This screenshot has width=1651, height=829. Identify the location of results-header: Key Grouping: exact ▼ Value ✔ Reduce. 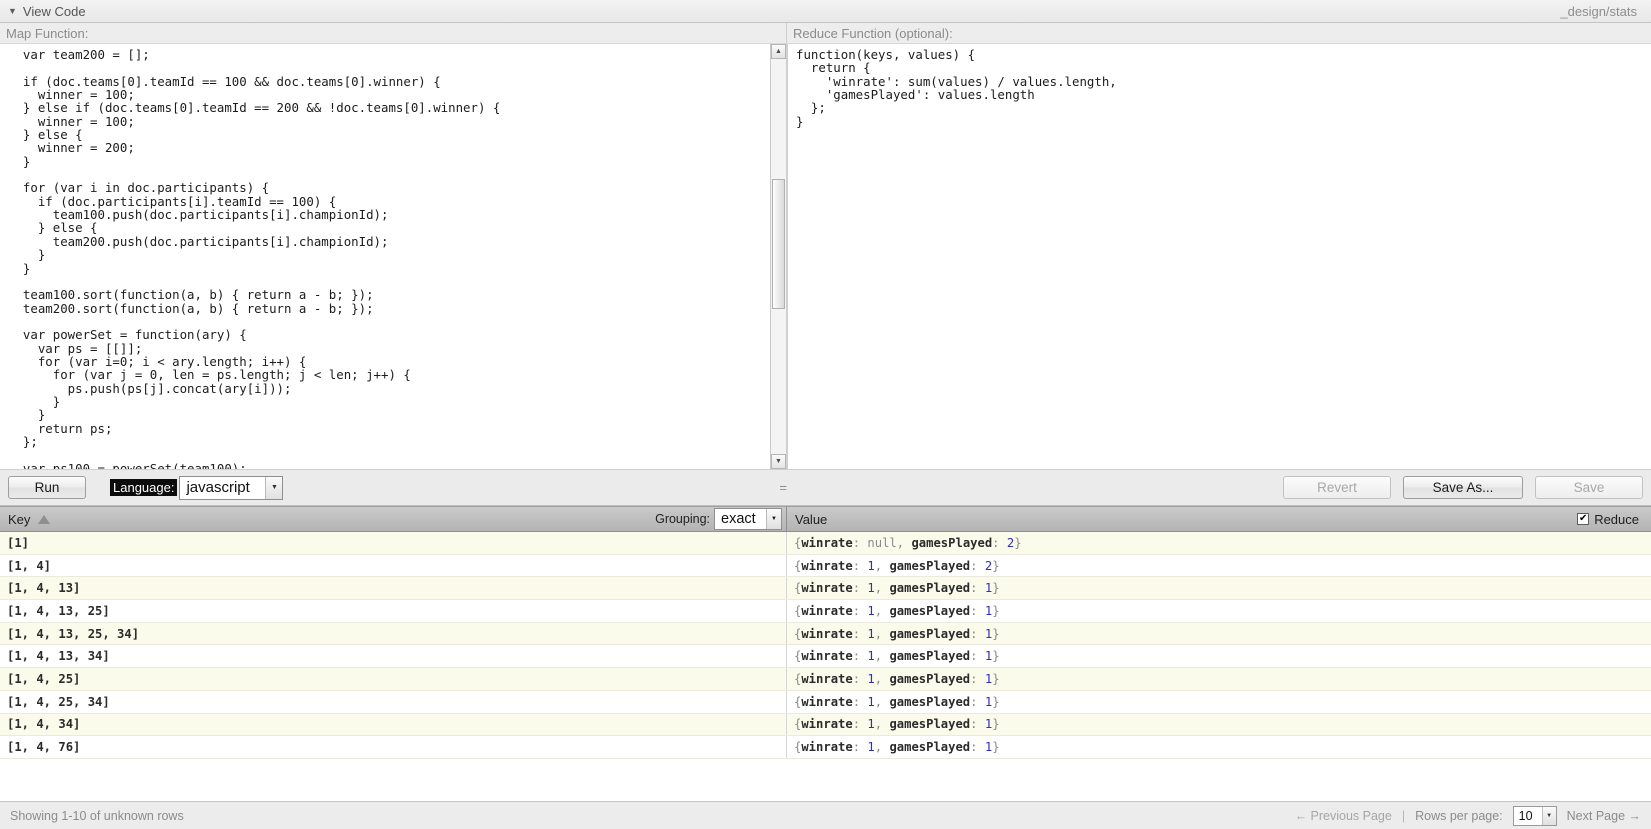
(825, 519).